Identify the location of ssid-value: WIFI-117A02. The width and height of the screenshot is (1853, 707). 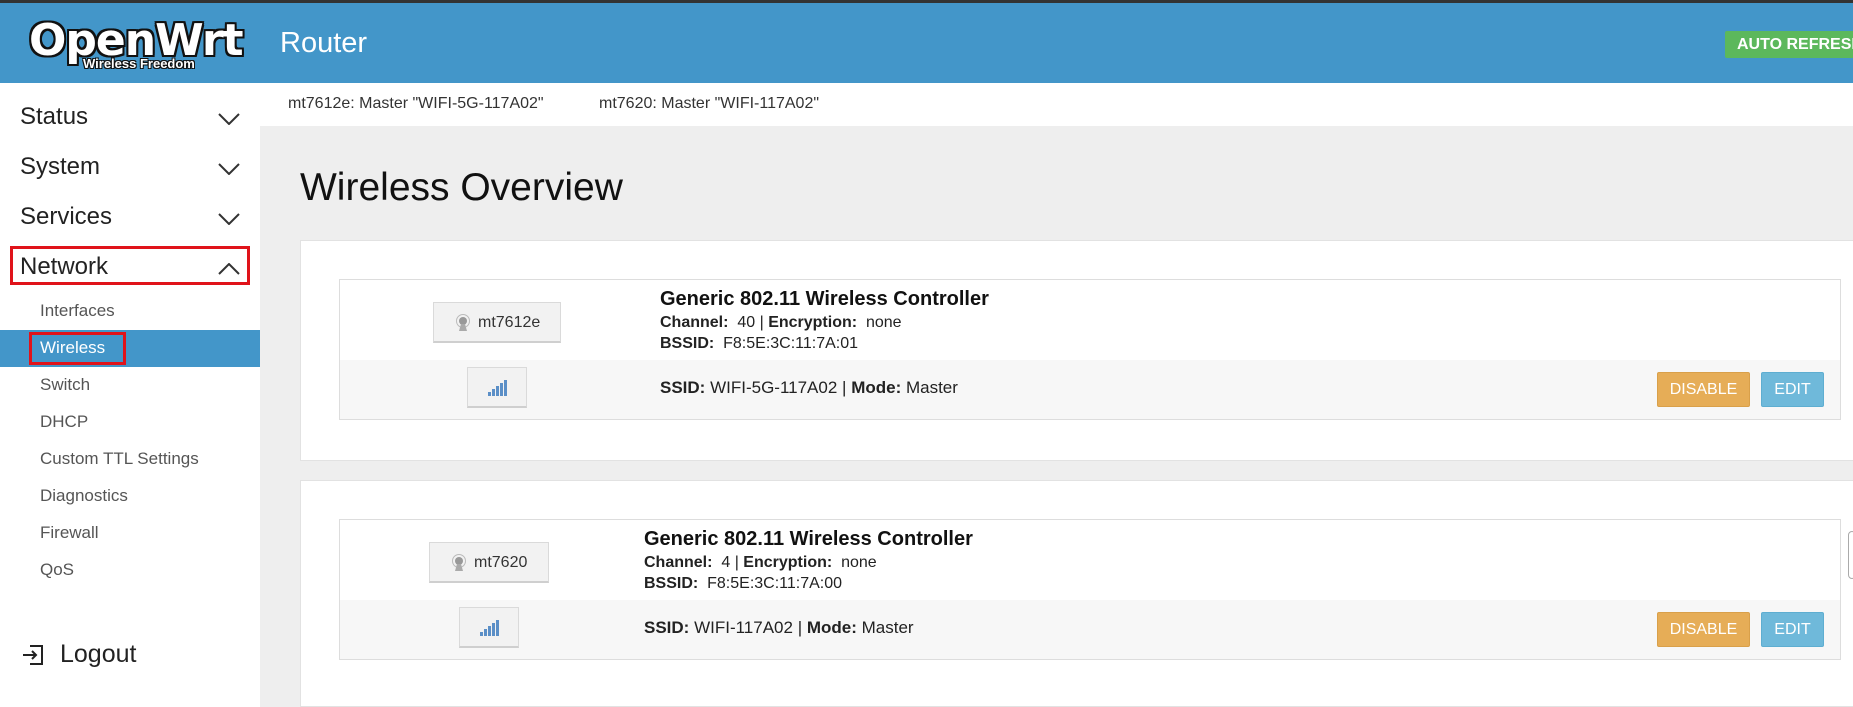
(743, 627).